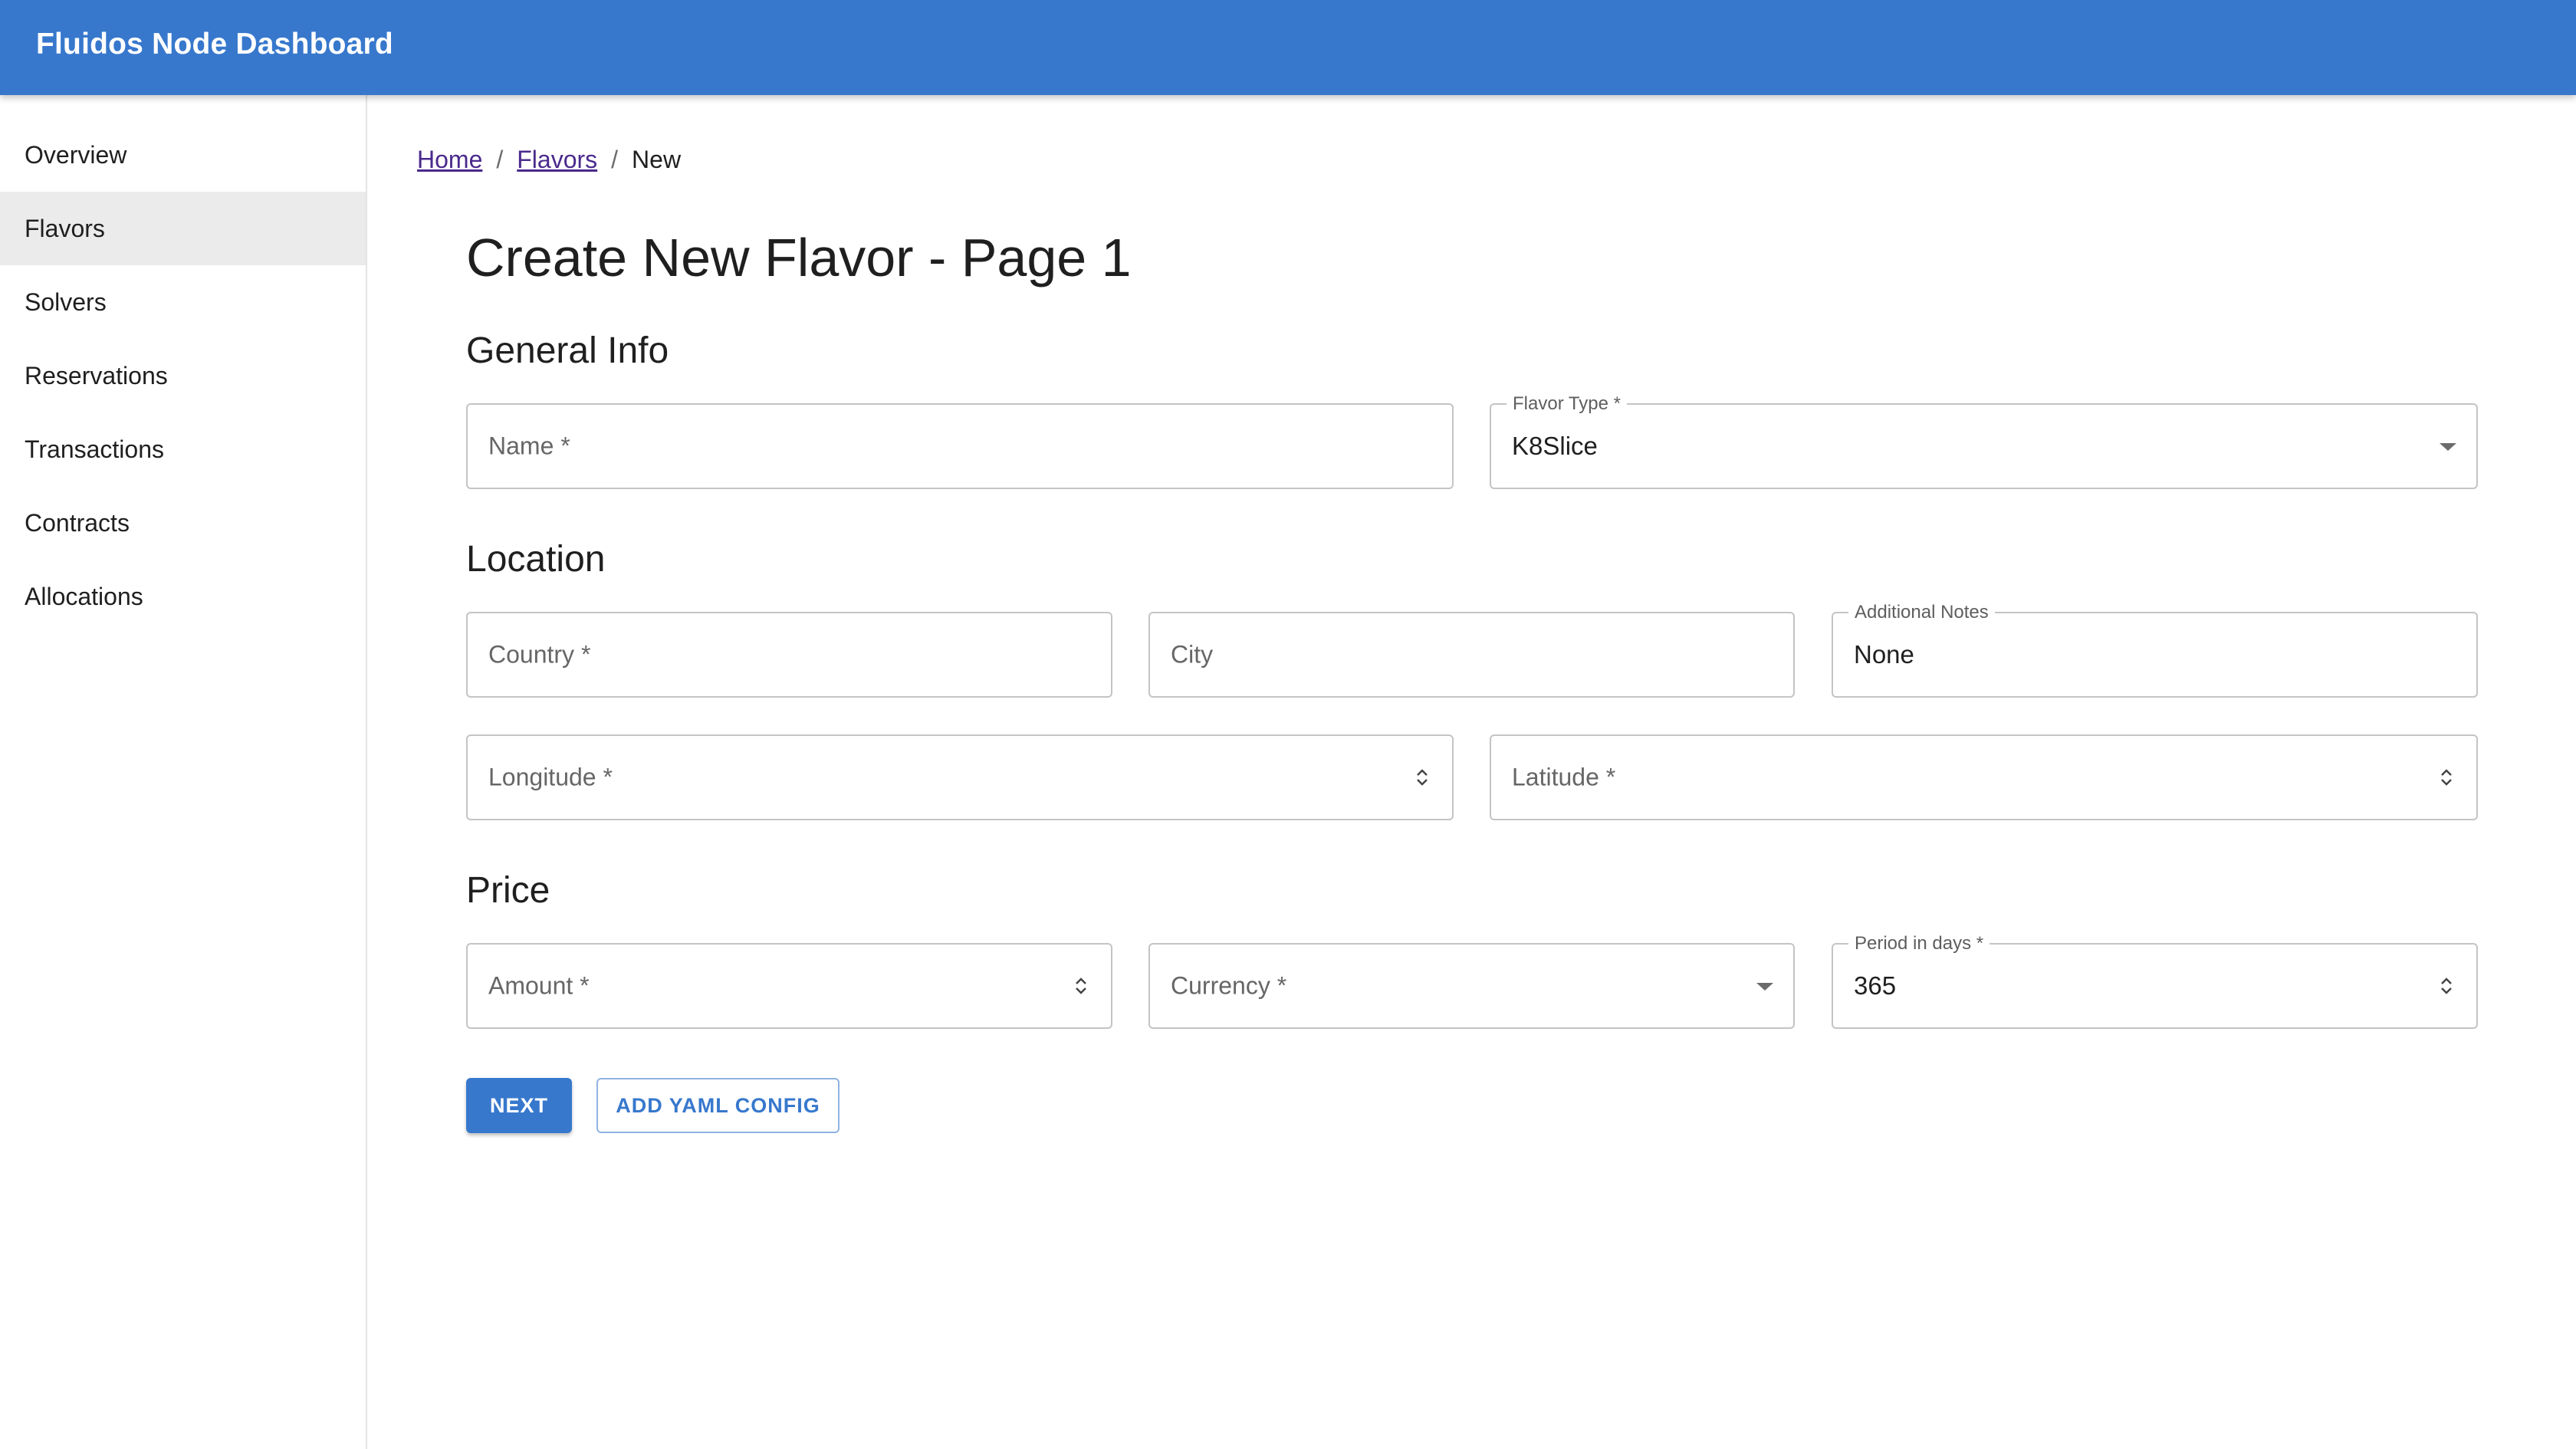  What do you see at coordinates (568, 350) in the screenshot?
I see `section-title-general-info: General Info` at bounding box center [568, 350].